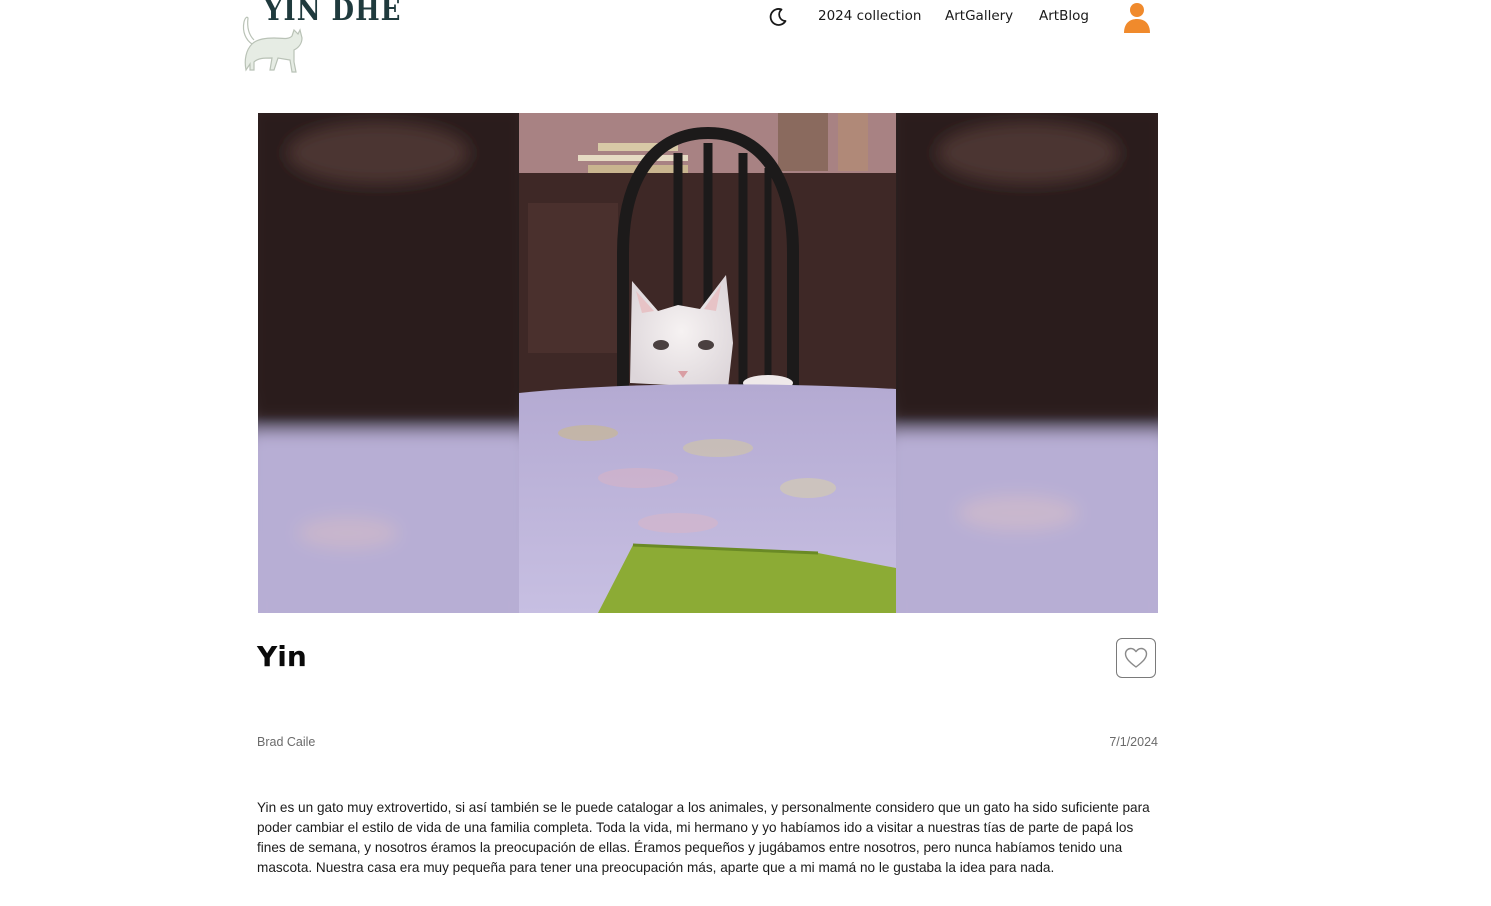  Describe the element at coordinates (869, 16) in the screenshot. I see `nav-link-2024-collection: 2024 collection` at that location.